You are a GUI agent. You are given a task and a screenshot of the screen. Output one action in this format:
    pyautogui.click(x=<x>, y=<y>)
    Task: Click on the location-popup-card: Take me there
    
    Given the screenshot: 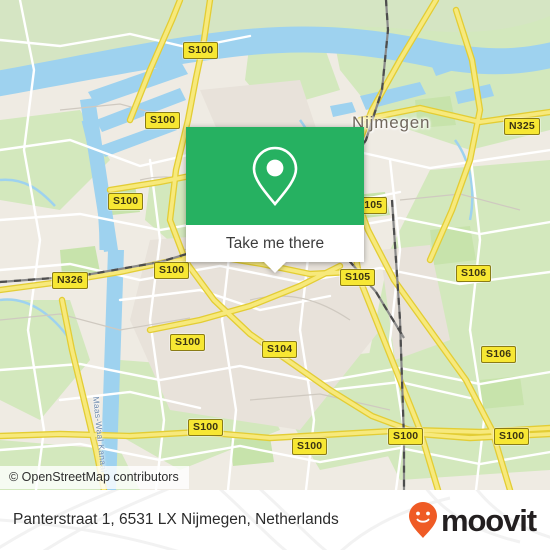 What is the action you would take?
    pyautogui.click(x=275, y=200)
    